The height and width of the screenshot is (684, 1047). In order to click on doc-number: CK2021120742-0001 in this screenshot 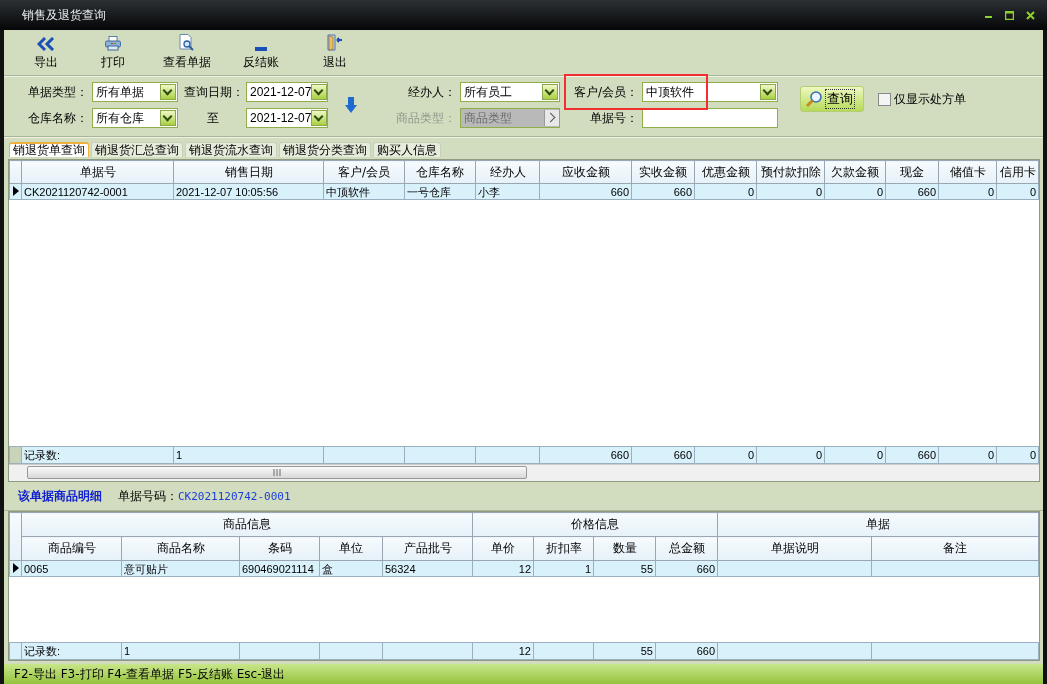, I will do `click(234, 496)`.